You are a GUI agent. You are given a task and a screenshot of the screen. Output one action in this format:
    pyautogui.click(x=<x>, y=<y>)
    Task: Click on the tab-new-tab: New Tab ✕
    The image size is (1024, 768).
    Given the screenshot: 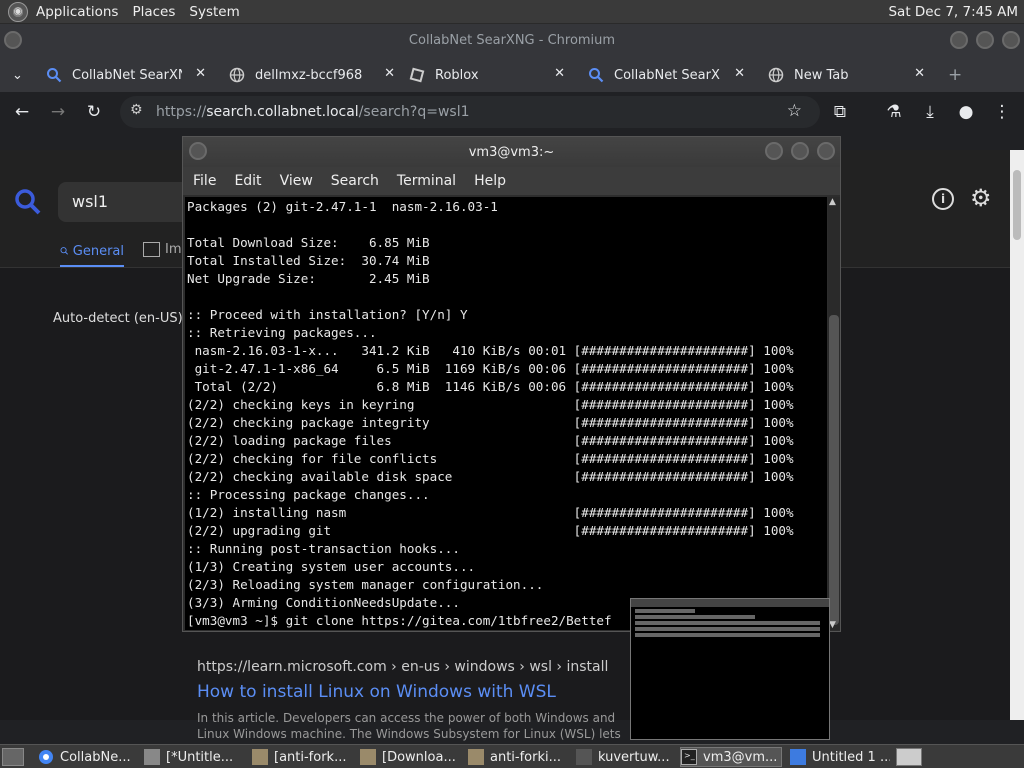 What is the action you would take?
    pyautogui.click(x=846, y=75)
    